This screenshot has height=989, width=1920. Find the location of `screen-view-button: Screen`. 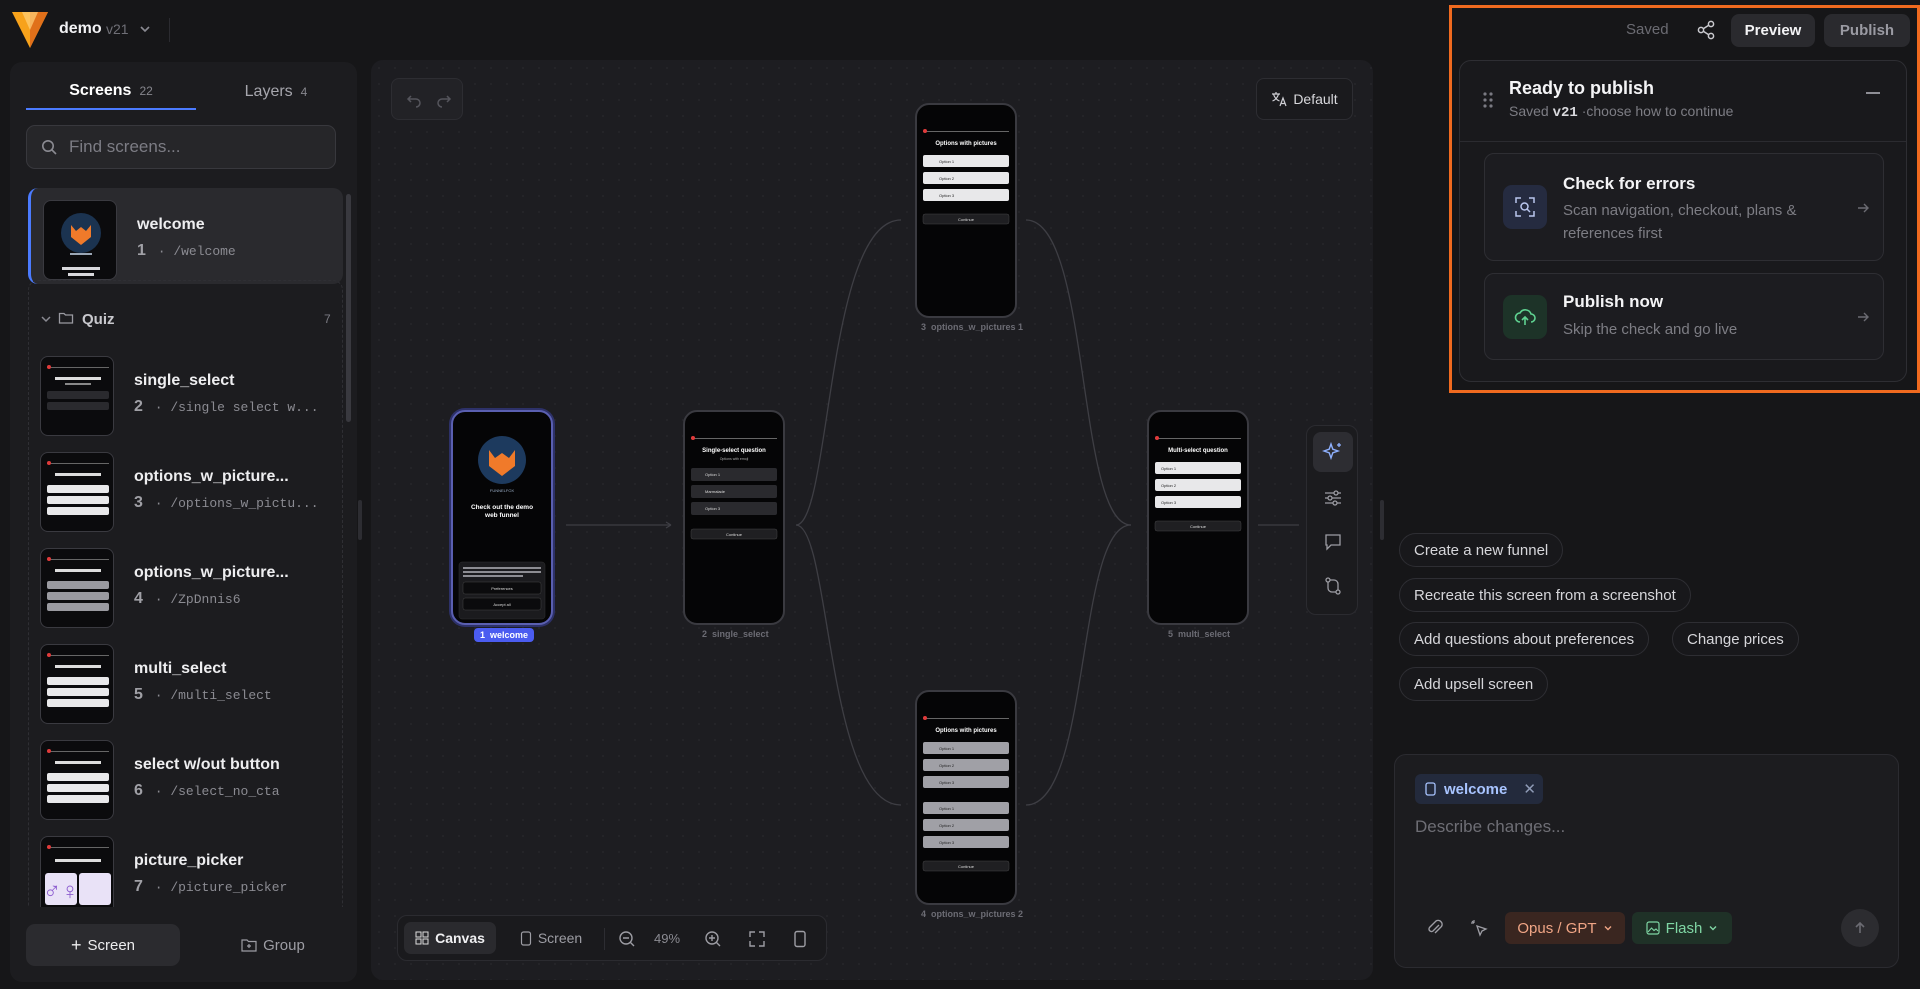

screen-view-button: Screen is located at coordinates (551, 938).